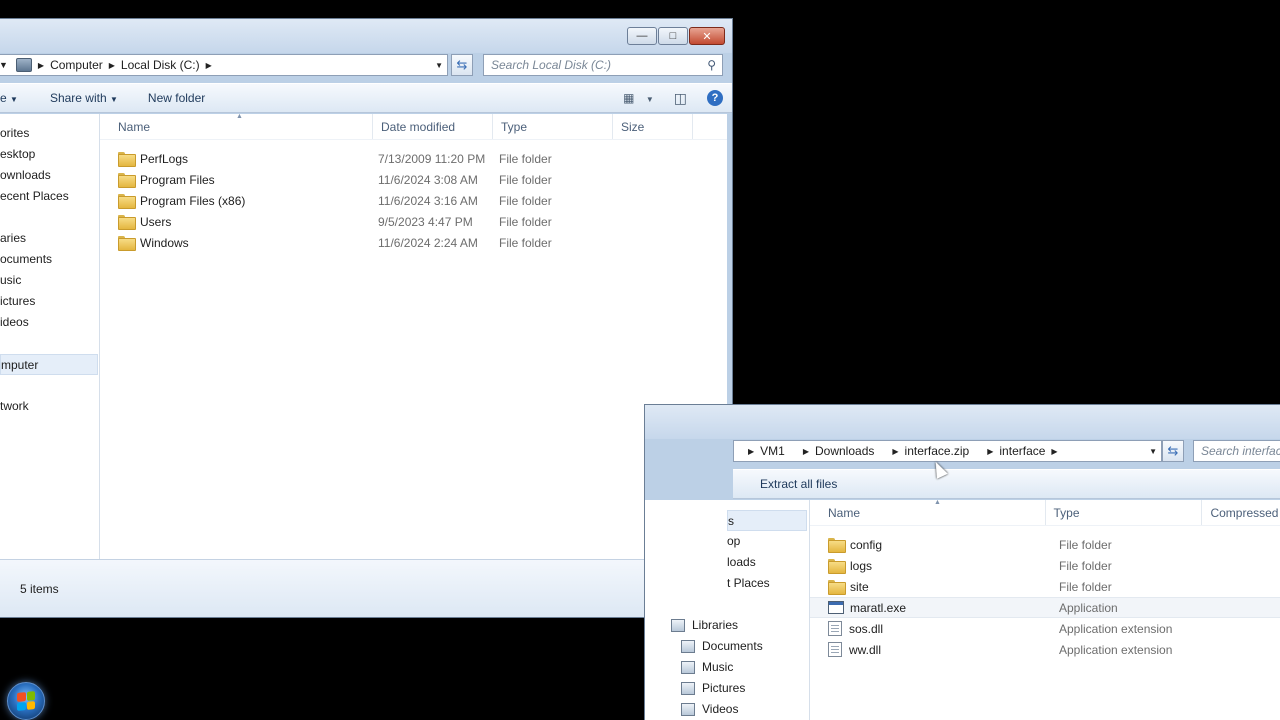 This screenshot has height=720, width=1280. Describe the element at coordinates (1241, 512) in the screenshot. I see `column-header-compressed: Compressed` at that location.